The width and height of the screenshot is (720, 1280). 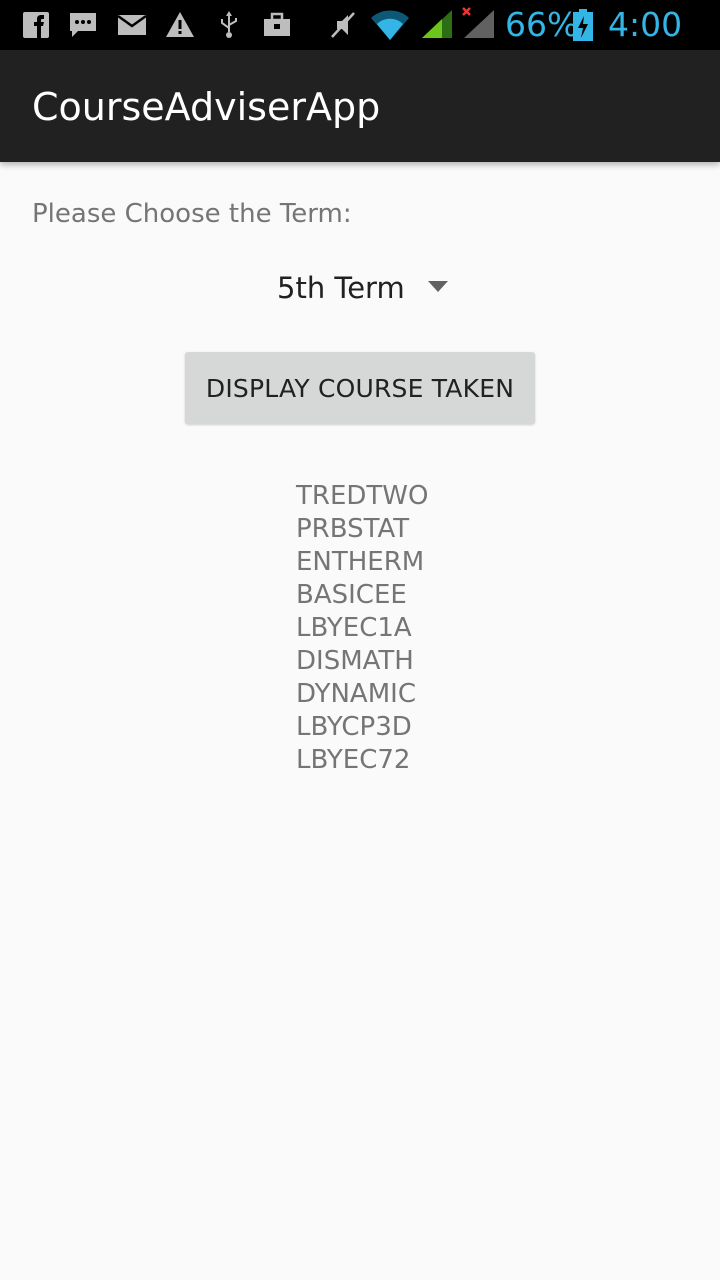 What do you see at coordinates (353, 529) in the screenshot?
I see `course-item: PRBSTAT` at bounding box center [353, 529].